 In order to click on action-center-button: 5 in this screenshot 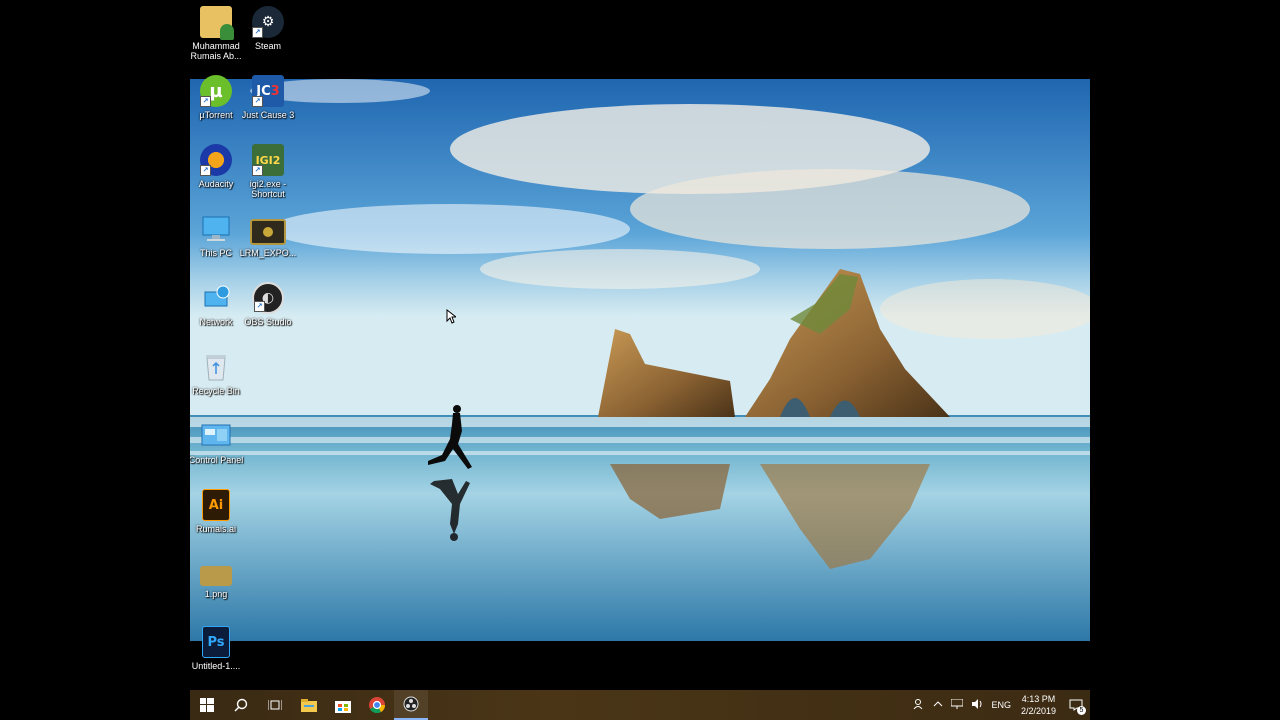, I will do `click(1076, 705)`.